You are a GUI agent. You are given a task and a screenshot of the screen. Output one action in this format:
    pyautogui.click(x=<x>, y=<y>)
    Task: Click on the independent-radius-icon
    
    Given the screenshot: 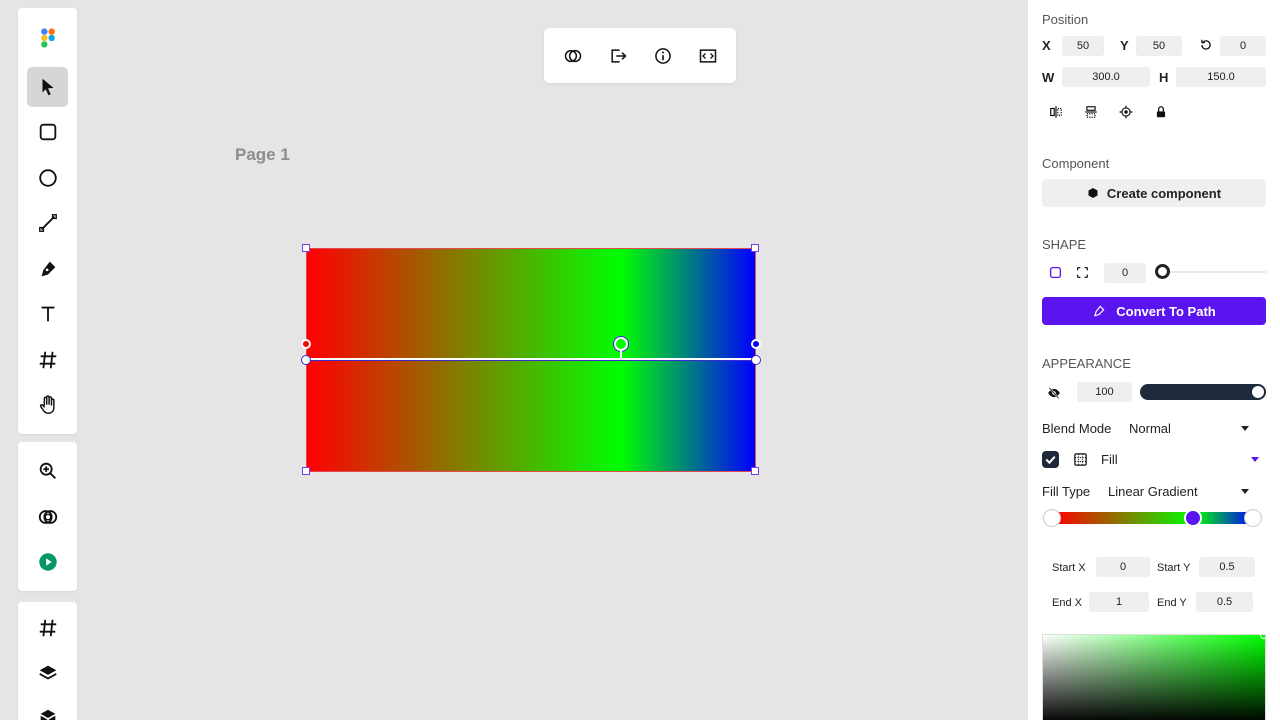 What is the action you would take?
    pyautogui.click(x=1082, y=272)
    